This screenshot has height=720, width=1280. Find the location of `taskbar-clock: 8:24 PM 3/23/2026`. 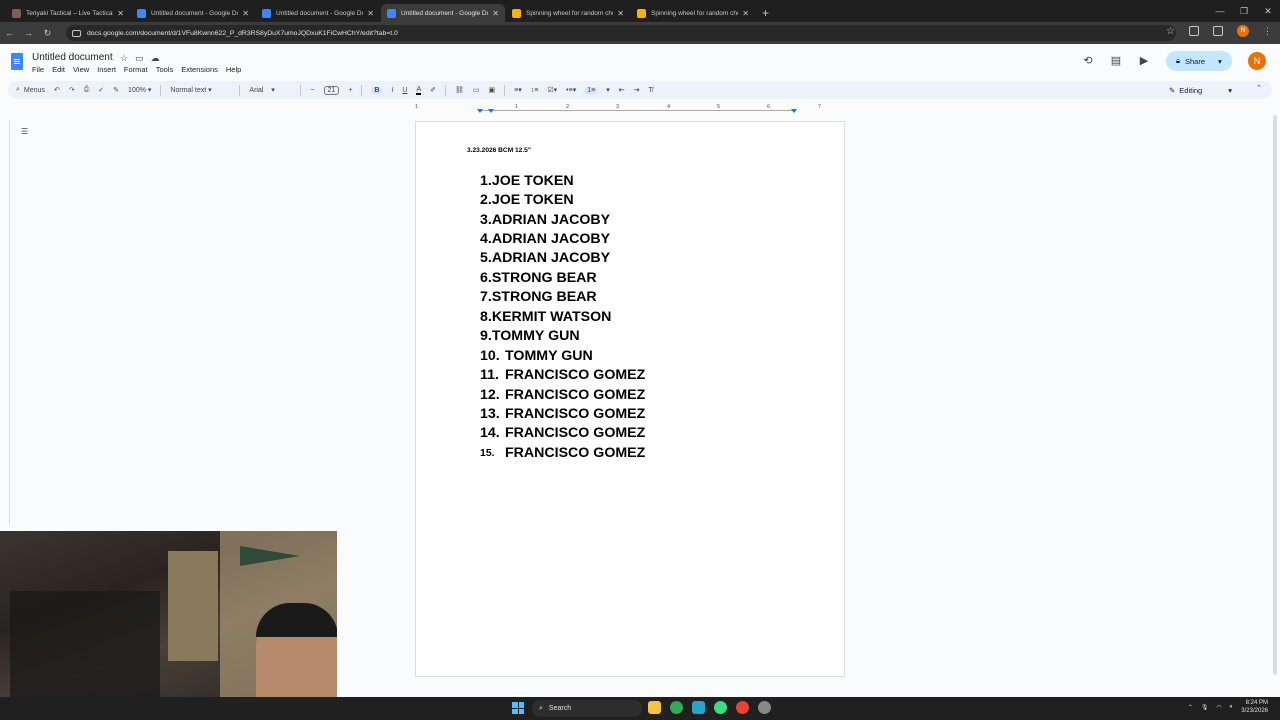

taskbar-clock: 8:24 PM 3/23/2026 is located at coordinates (1254, 707).